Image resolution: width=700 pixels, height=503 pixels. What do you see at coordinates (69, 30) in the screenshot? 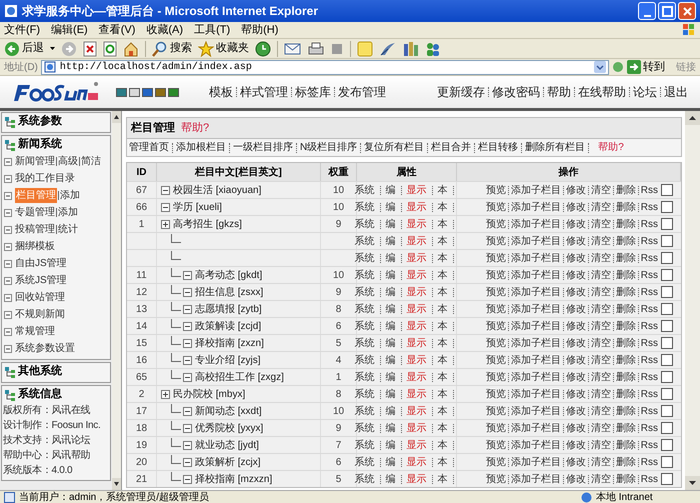
I see `menu-item: 编辑(E)` at bounding box center [69, 30].